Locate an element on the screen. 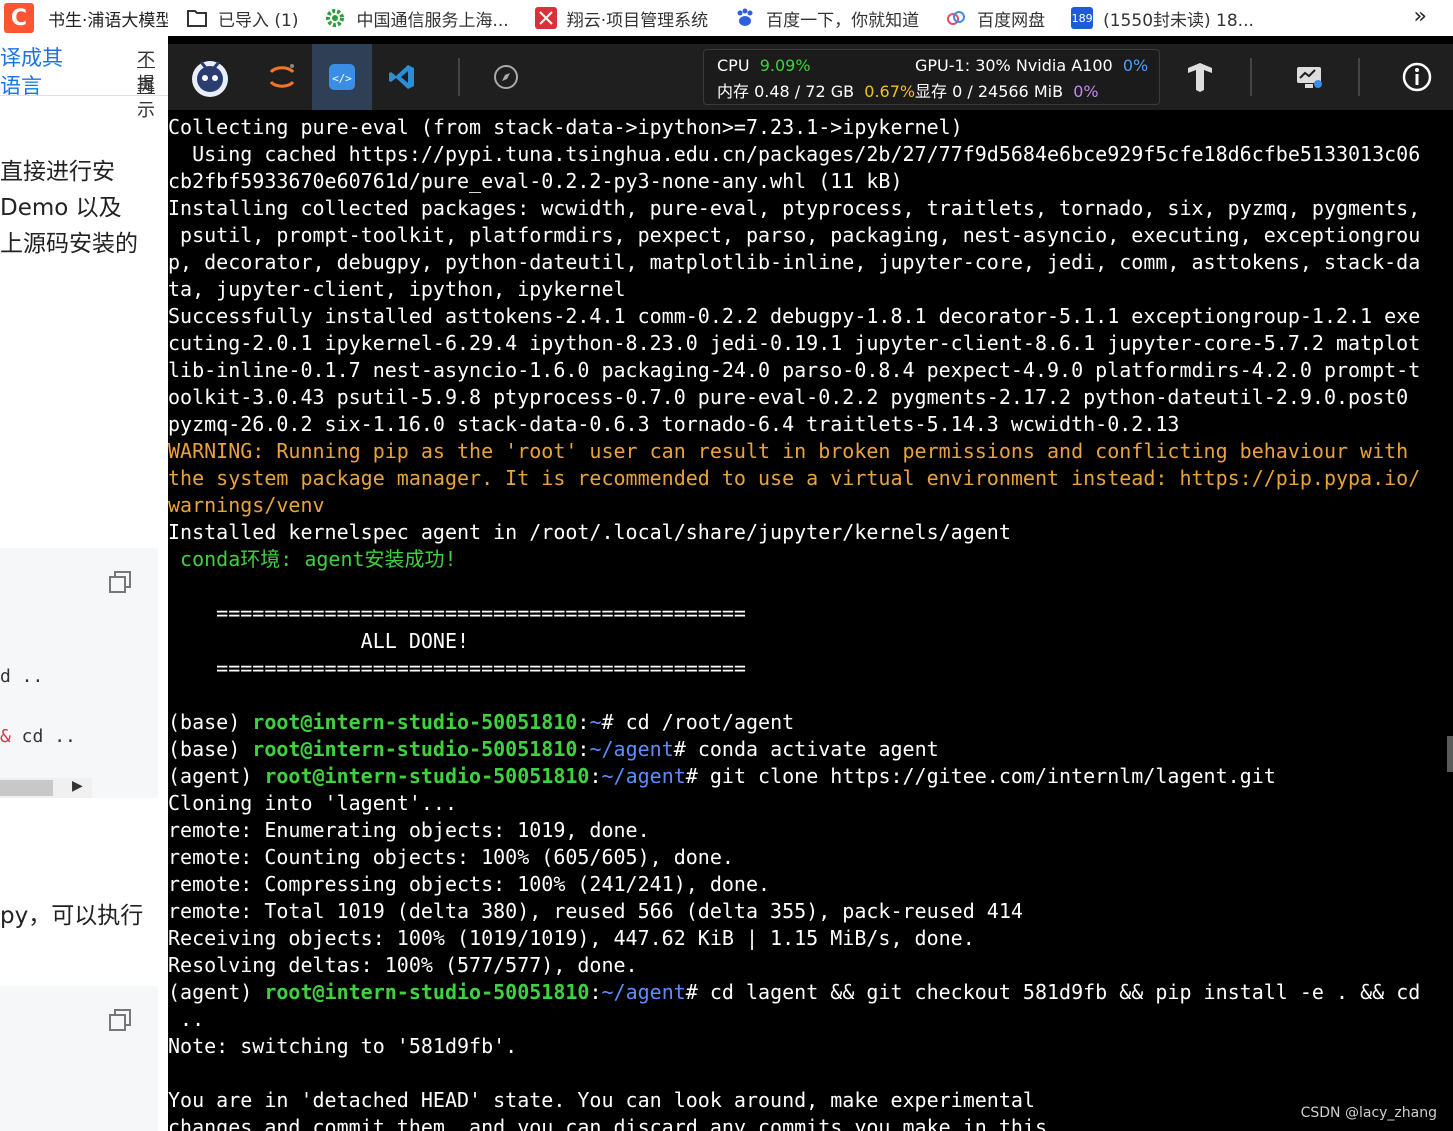  code-text: cd .. is located at coordinates (43, 736).